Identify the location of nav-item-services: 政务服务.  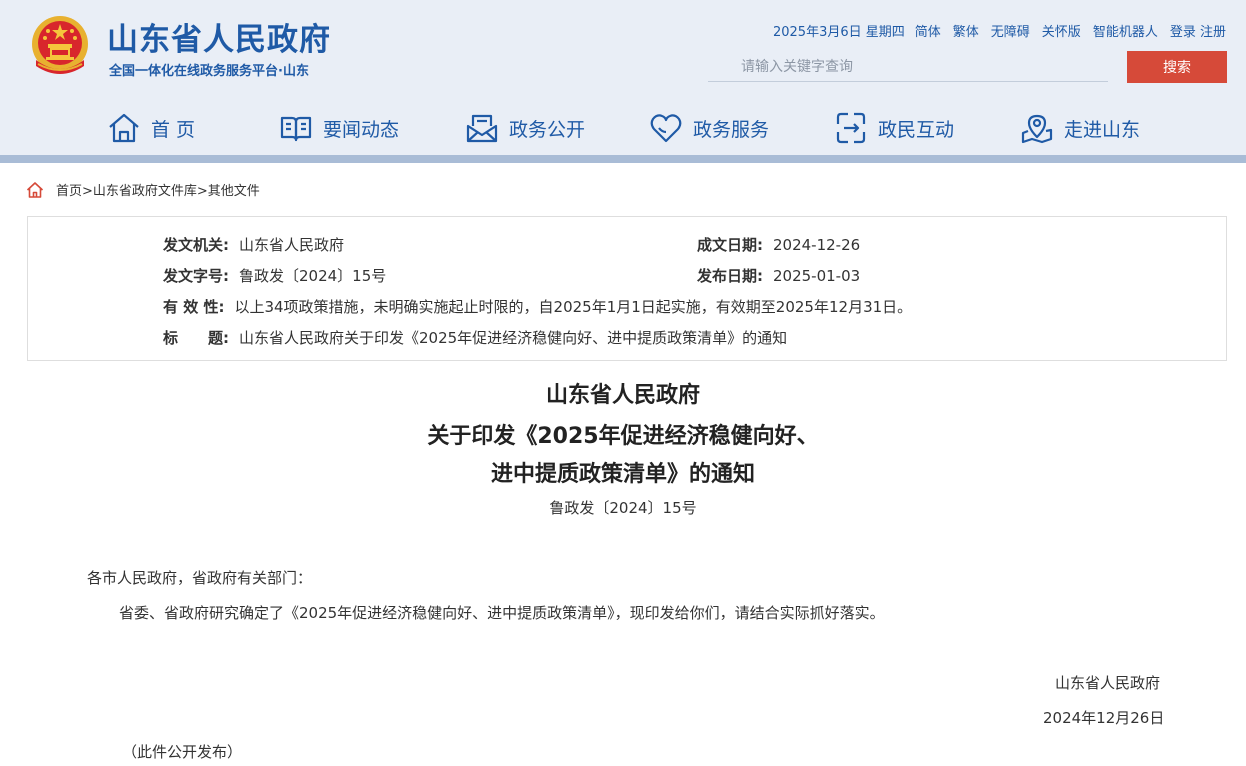
(709, 128).